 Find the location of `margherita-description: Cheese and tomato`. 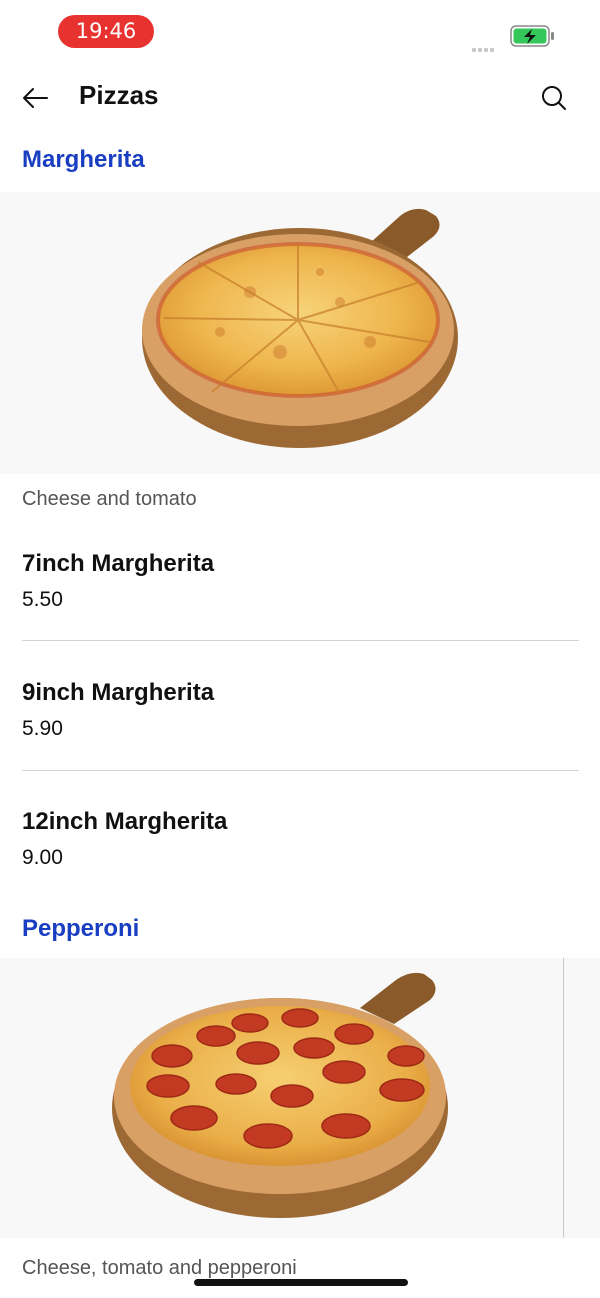

margherita-description: Cheese and tomato is located at coordinates (109, 499).